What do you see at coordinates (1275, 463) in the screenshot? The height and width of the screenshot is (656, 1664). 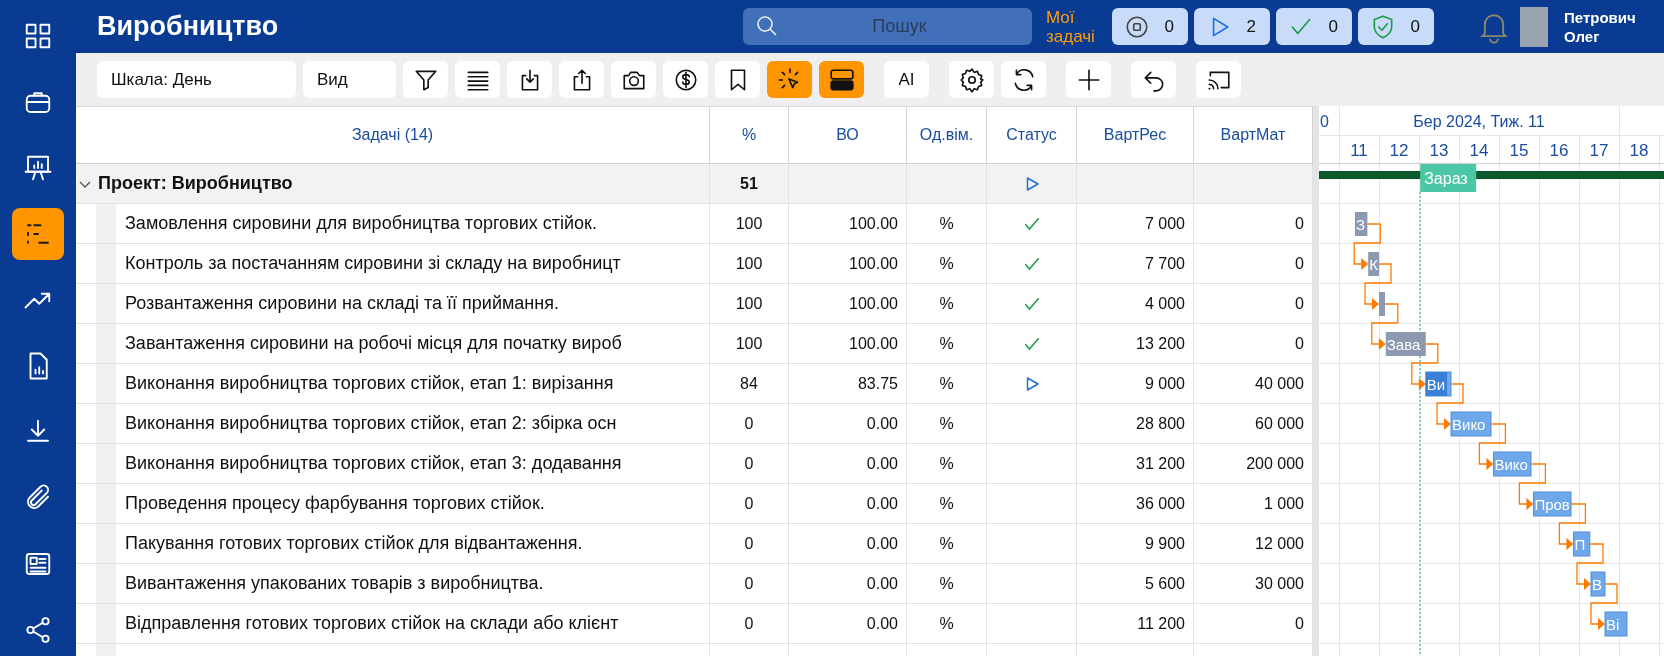 I see `table-cell: 200 000` at bounding box center [1275, 463].